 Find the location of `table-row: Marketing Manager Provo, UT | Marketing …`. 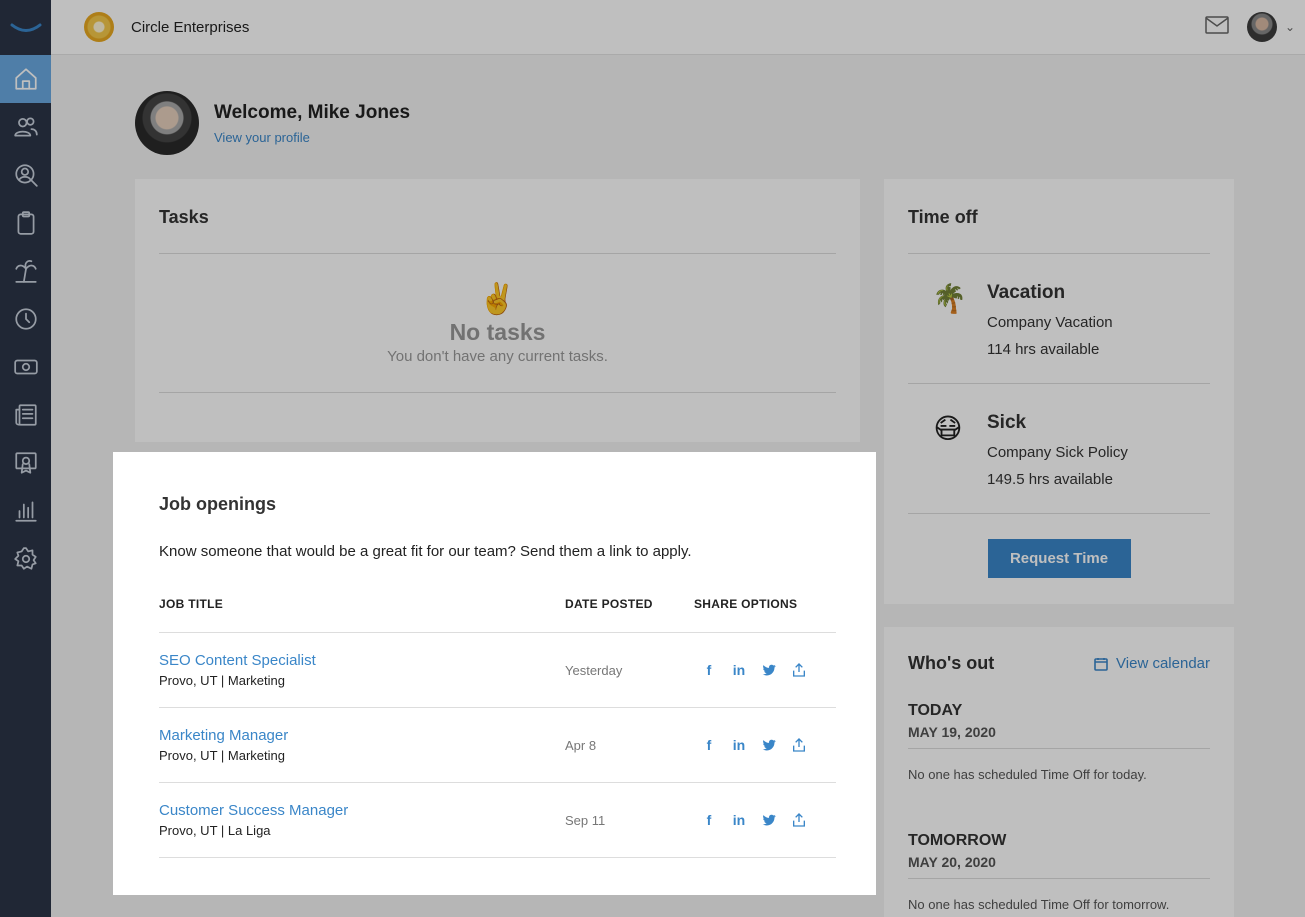

table-row: Marketing Manager Provo, UT | Marketing … is located at coordinates (497, 745).